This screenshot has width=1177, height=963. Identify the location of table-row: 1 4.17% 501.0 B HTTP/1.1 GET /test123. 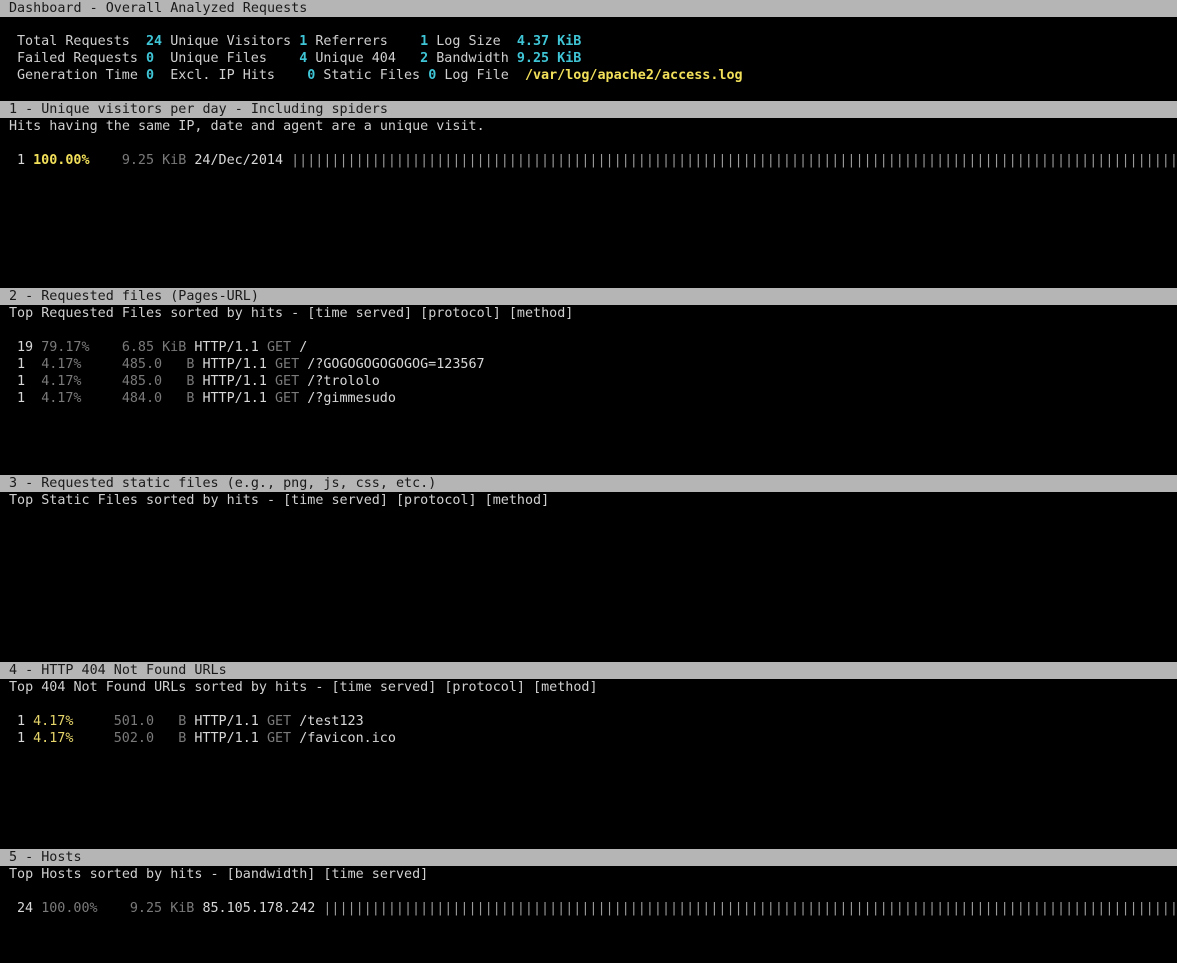
(588, 721).